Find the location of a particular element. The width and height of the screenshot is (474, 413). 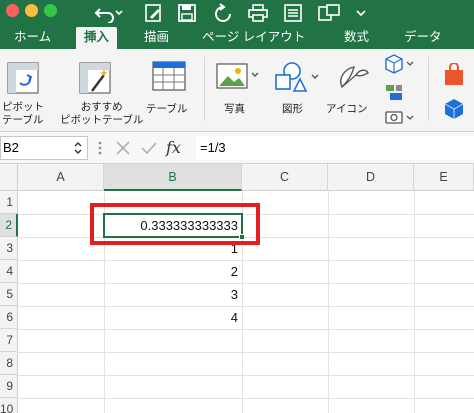

insert-function-button: fx is located at coordinates (178, 148).